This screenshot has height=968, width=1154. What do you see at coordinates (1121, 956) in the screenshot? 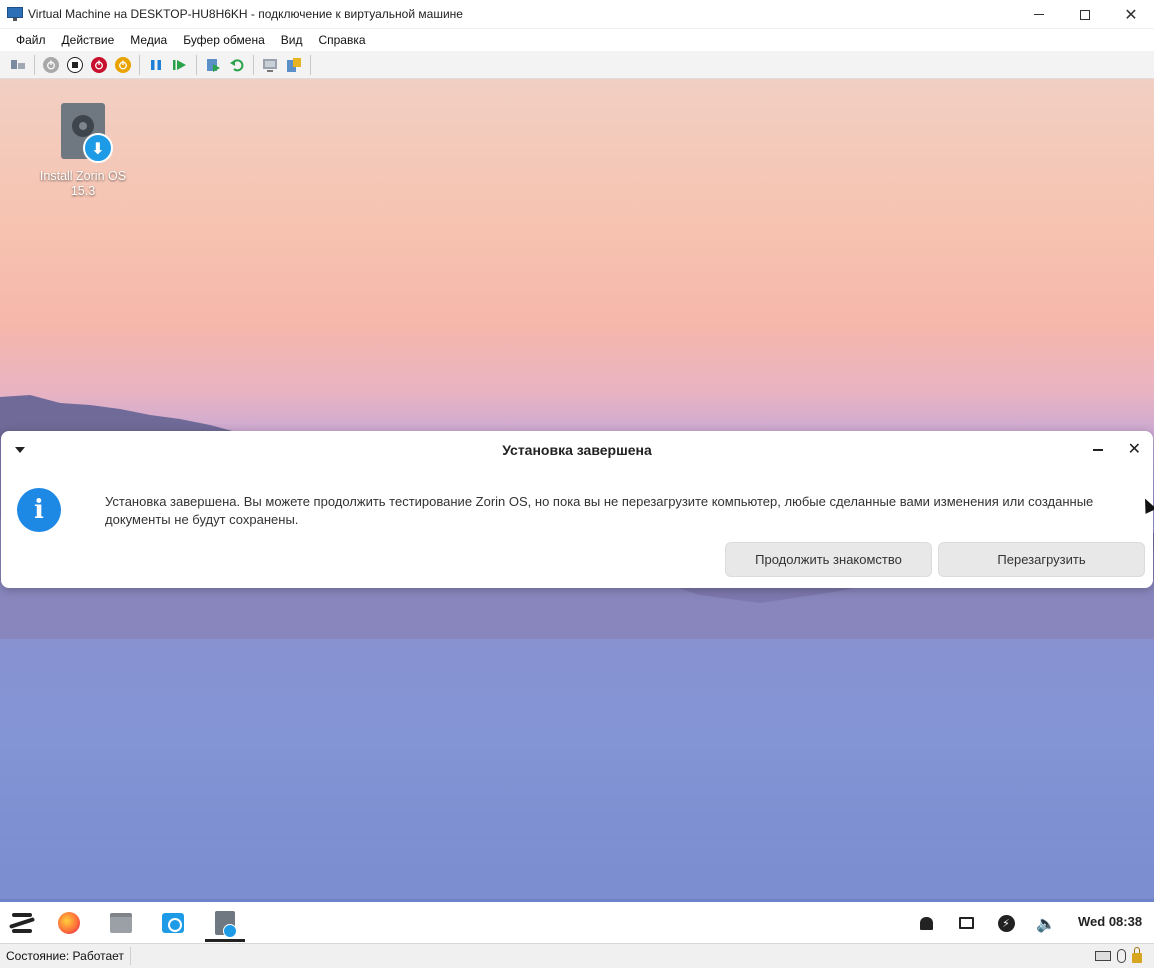
I see `mouse-icon` at bounding box center [1121, 956].